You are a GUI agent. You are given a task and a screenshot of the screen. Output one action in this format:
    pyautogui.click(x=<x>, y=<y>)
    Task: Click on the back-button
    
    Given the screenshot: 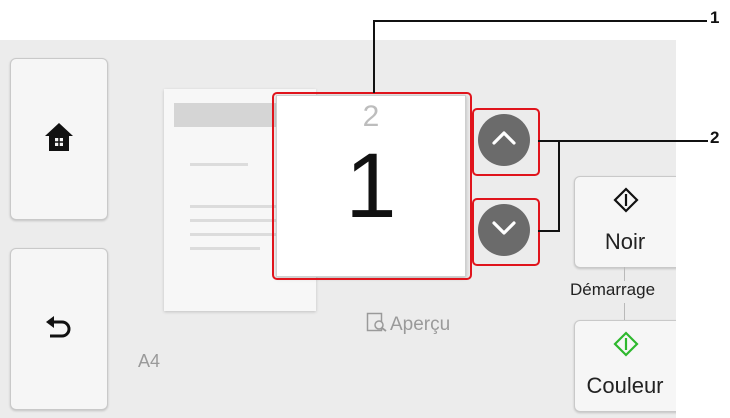 What is the action you would take?
    pyautogui.click(x=59, y=329)
    